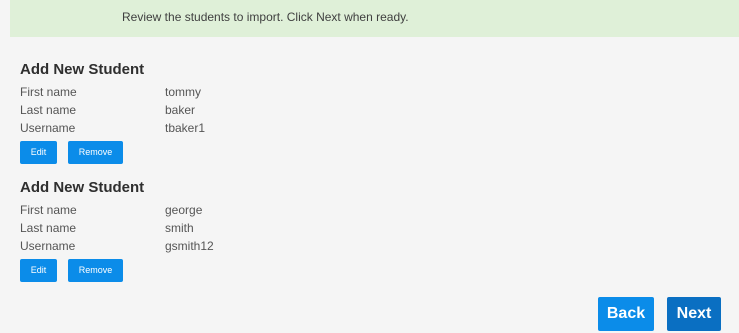 This screenshot has height=333, width=739. I want to click on username-row: Username gsmith12, so click(170, 248).